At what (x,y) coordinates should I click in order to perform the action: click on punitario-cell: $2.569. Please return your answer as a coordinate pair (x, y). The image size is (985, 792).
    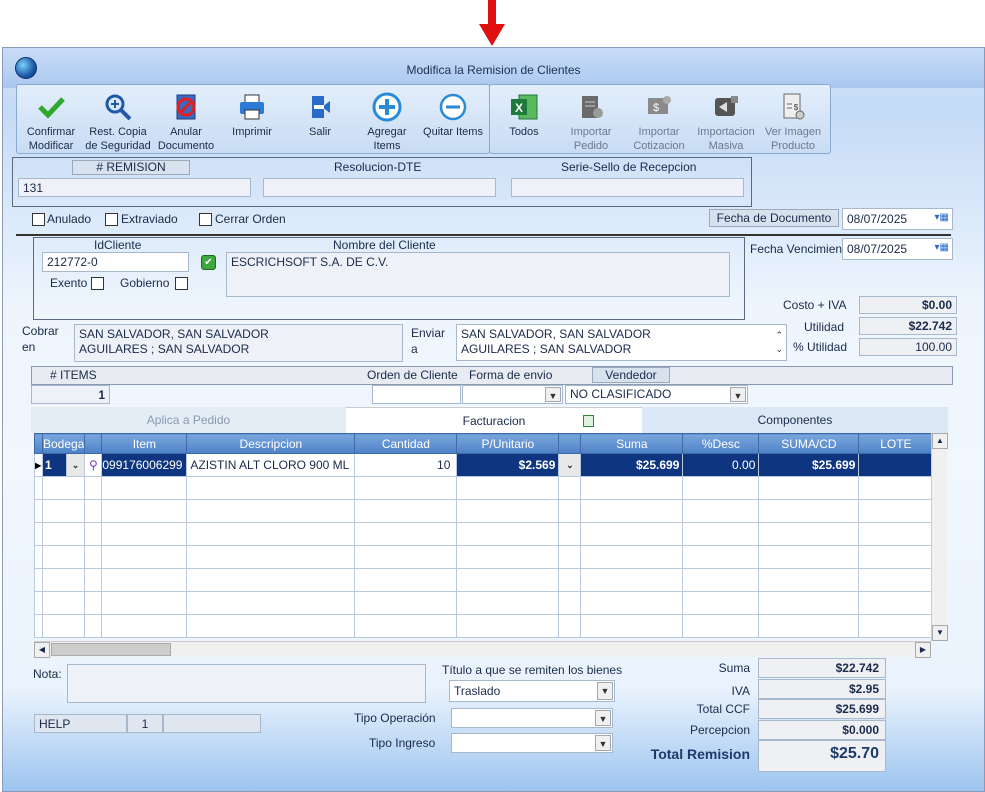
    Looking at the image, I should click on (508, 465).